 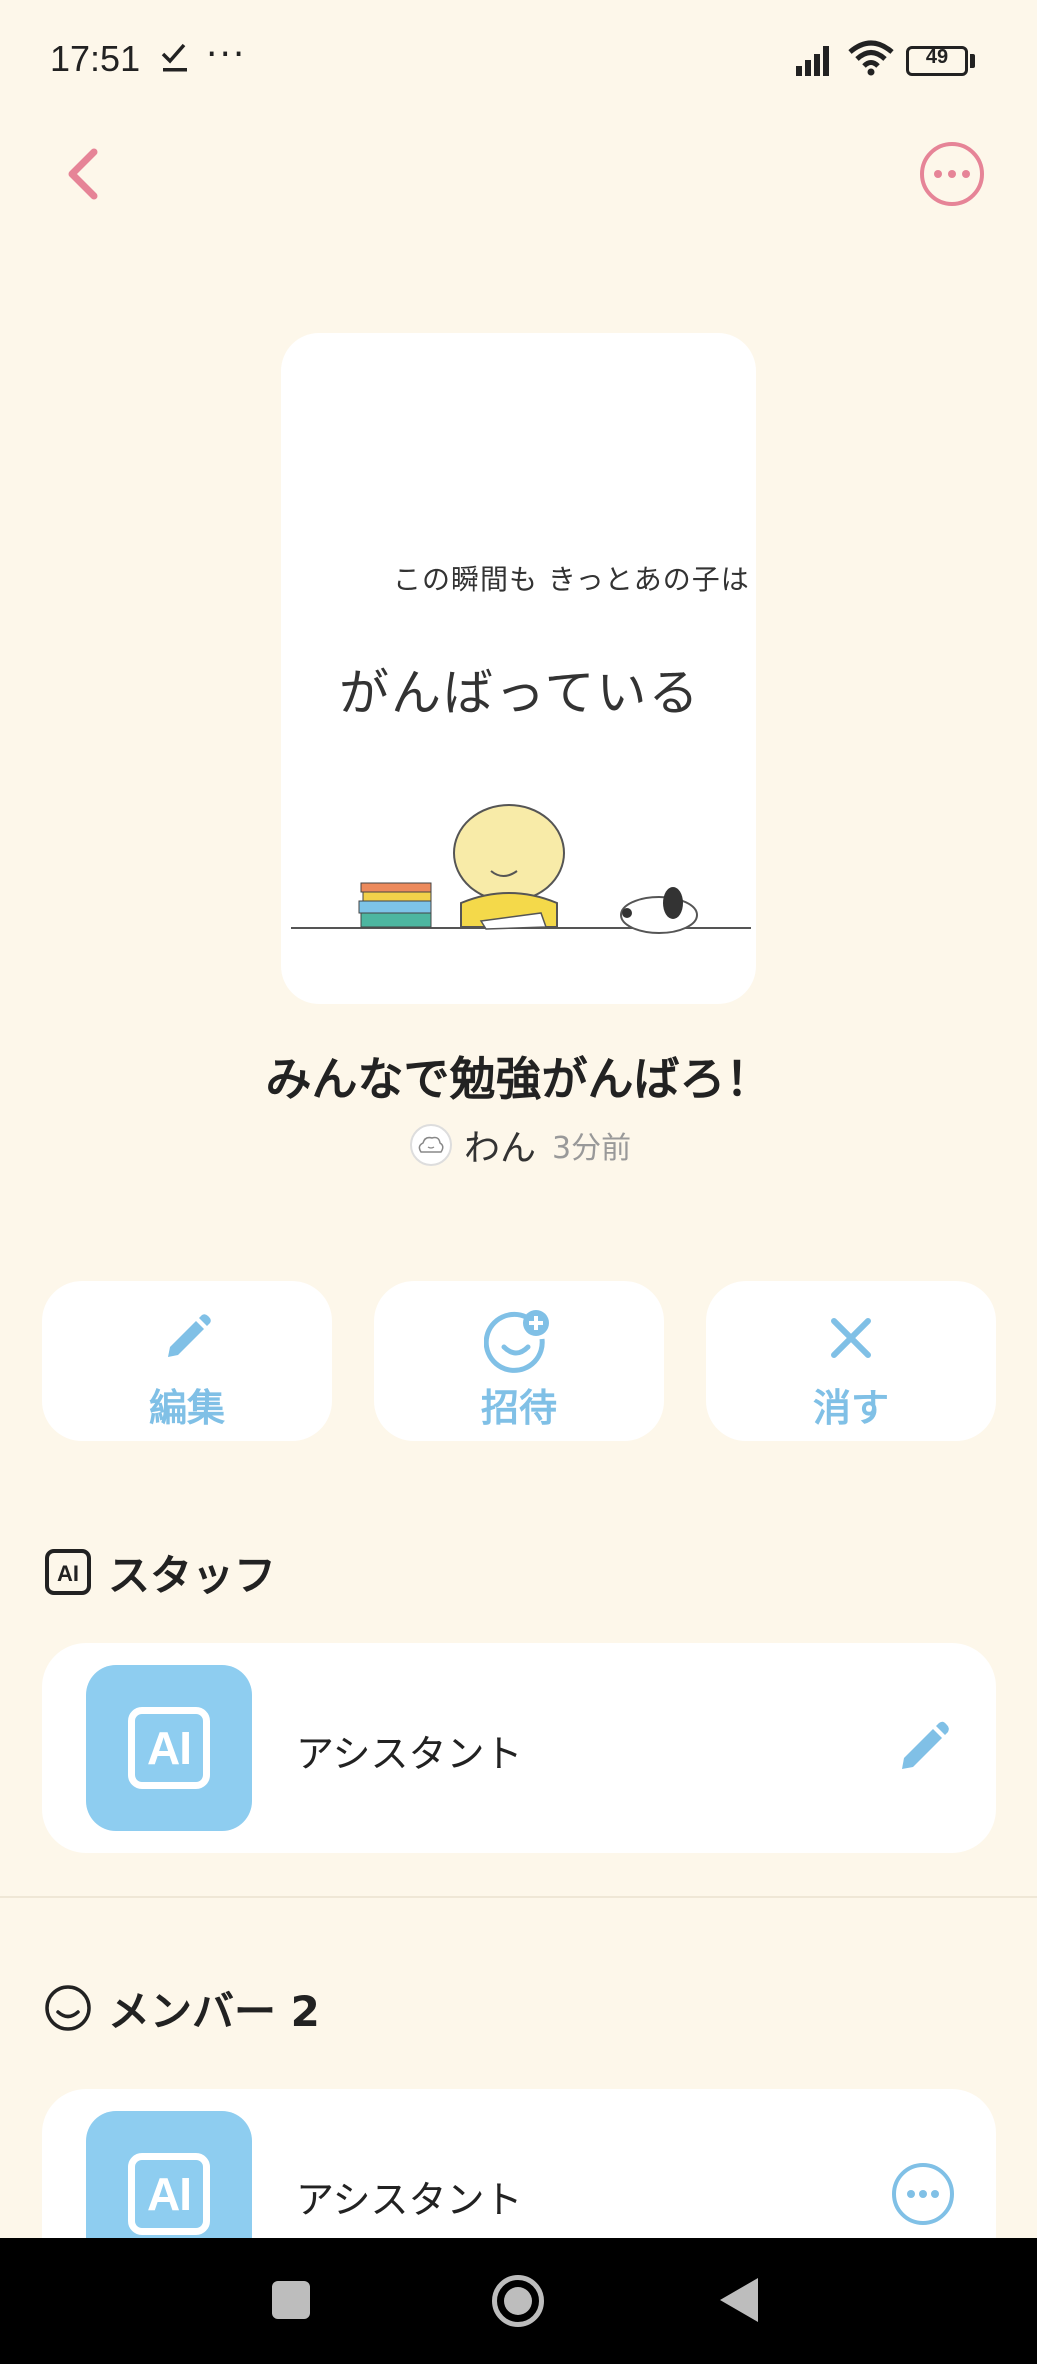 I want to click on status-more: ···, so click(x=226, y=54).